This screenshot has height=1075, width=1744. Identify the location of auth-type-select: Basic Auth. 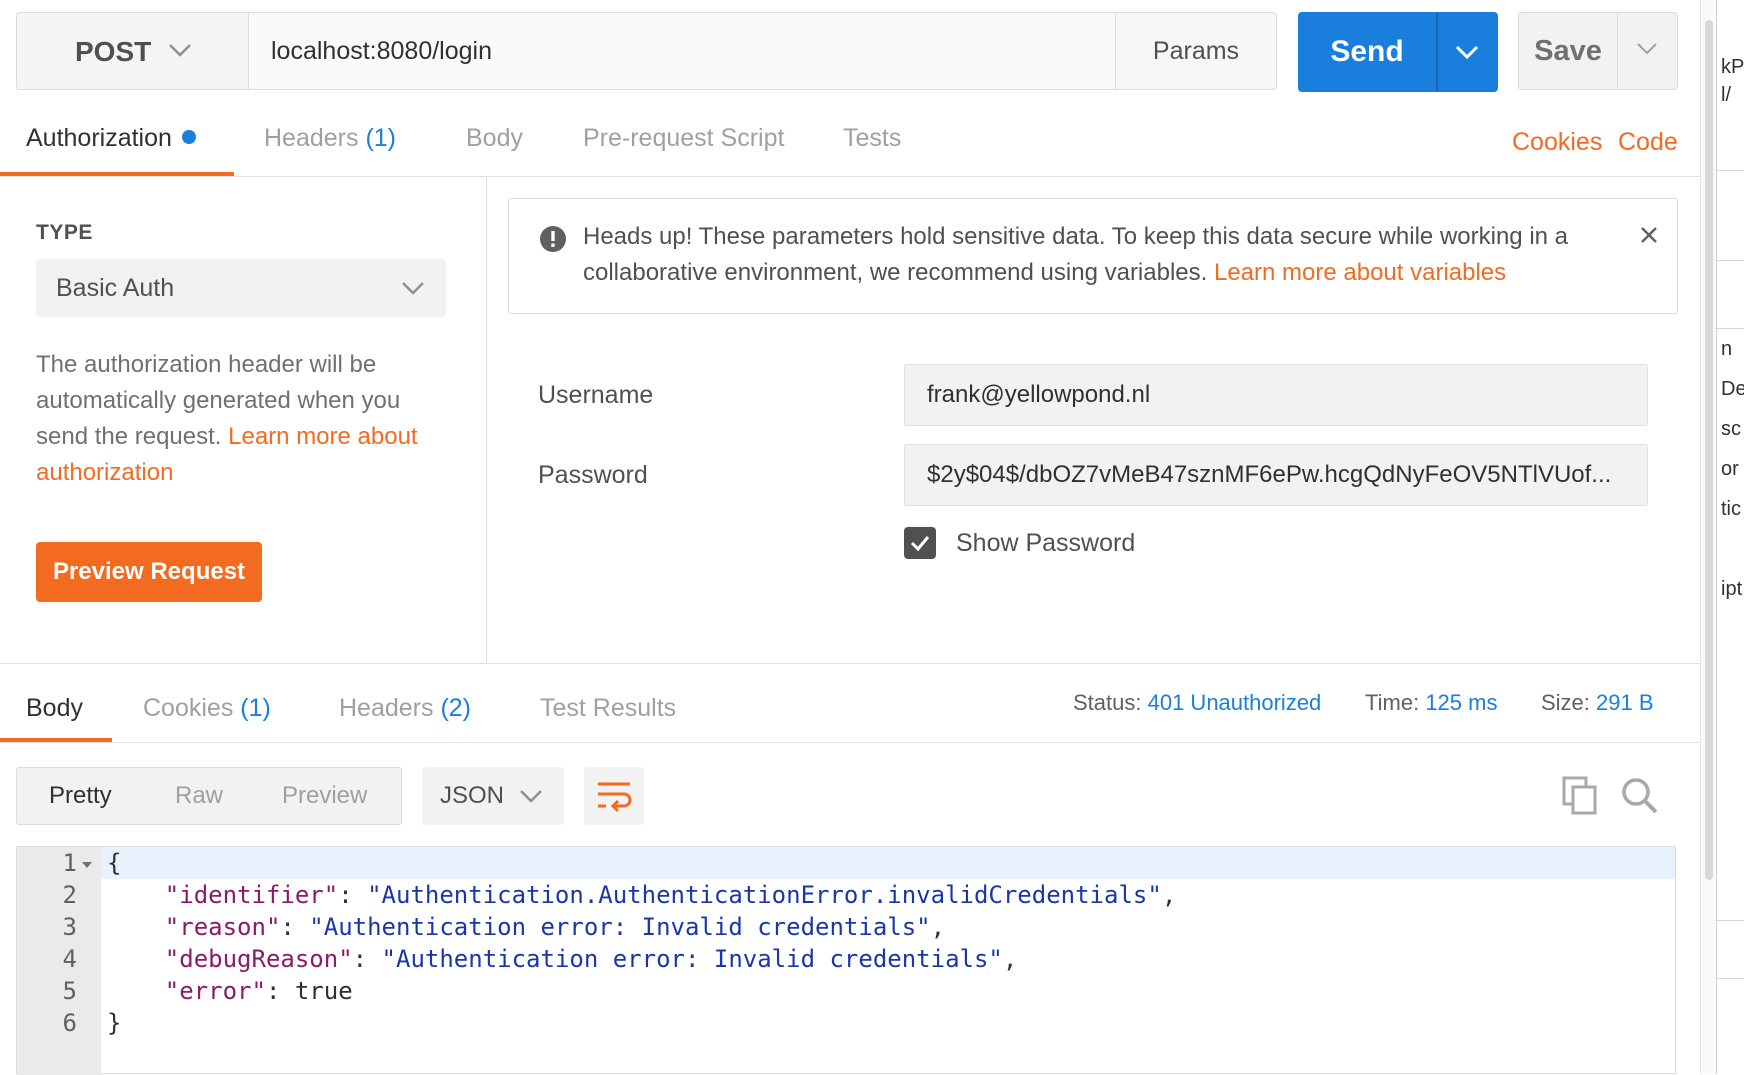
(241, 288).